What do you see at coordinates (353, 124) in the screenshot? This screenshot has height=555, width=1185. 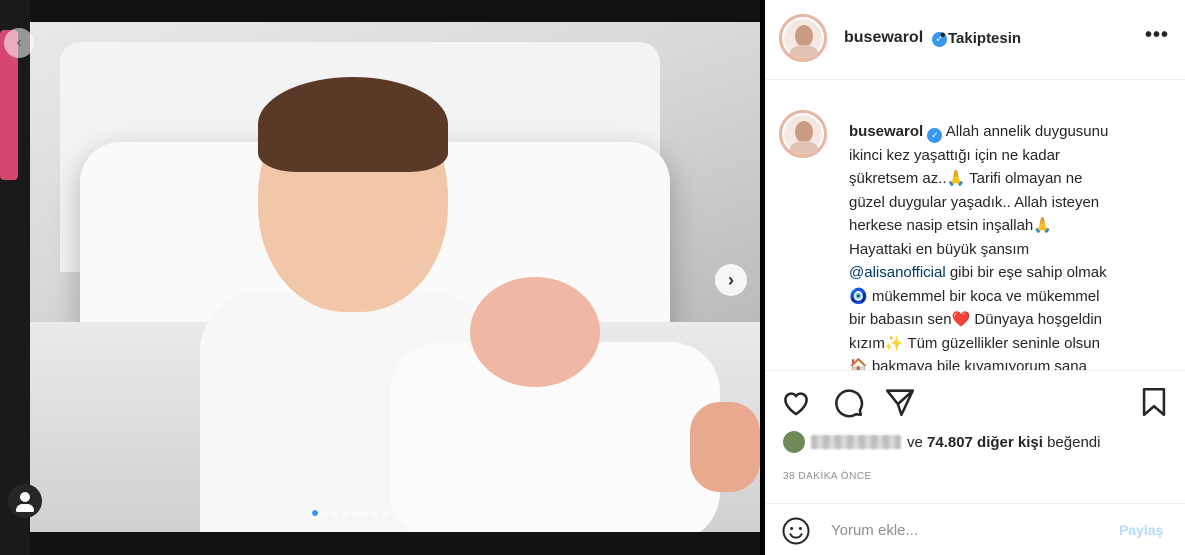 I see `photo-boy-hair` at bounding box center [353, 124].